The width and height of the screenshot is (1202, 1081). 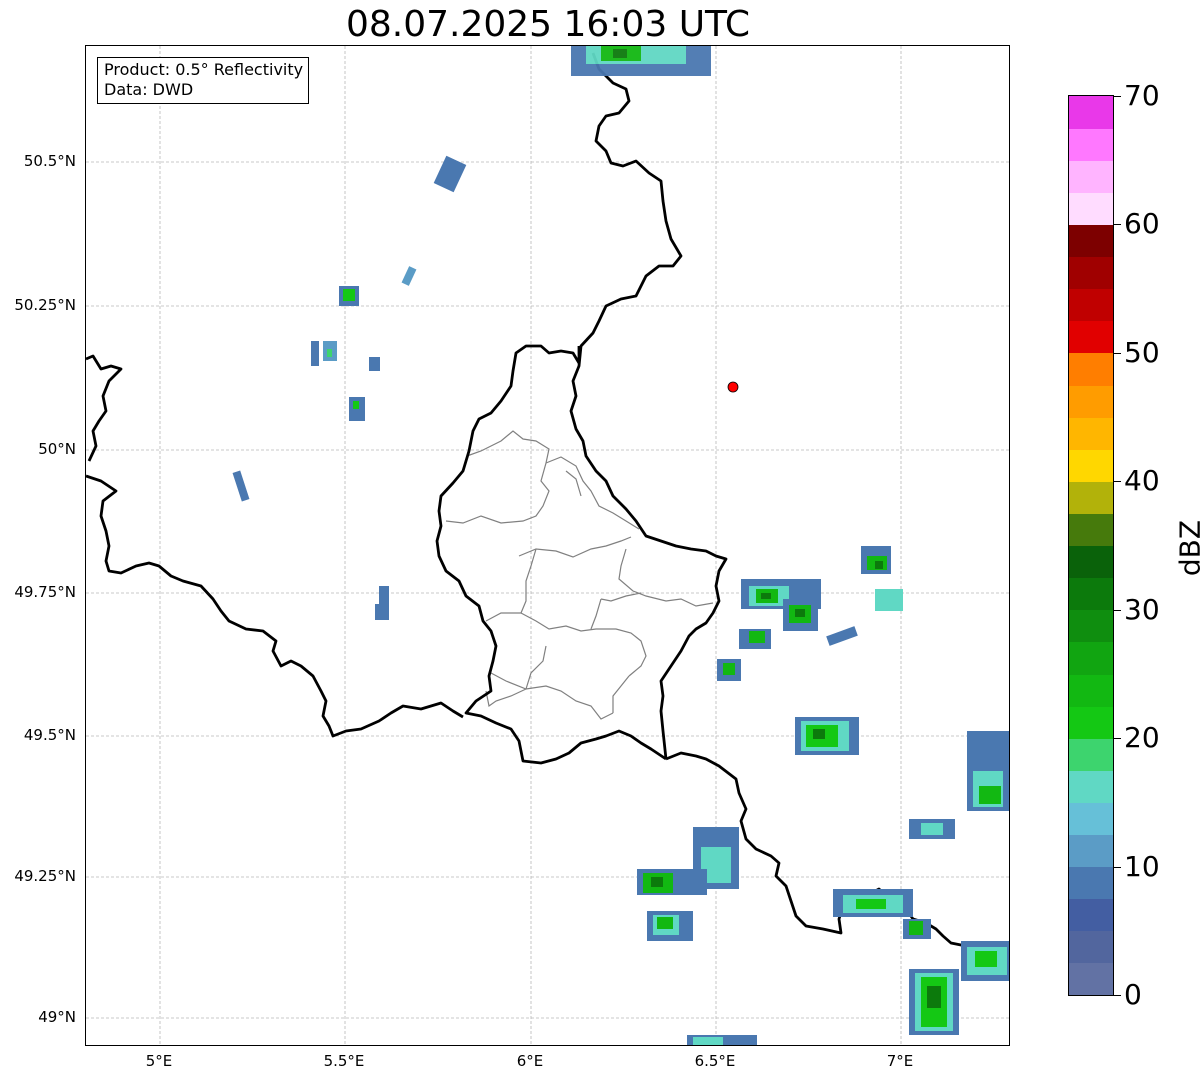 What do you see at coordinates (49, 161) in the screenshot?
I see `lat-tick-label: 50.5°N` at bounding box center [49, 161].